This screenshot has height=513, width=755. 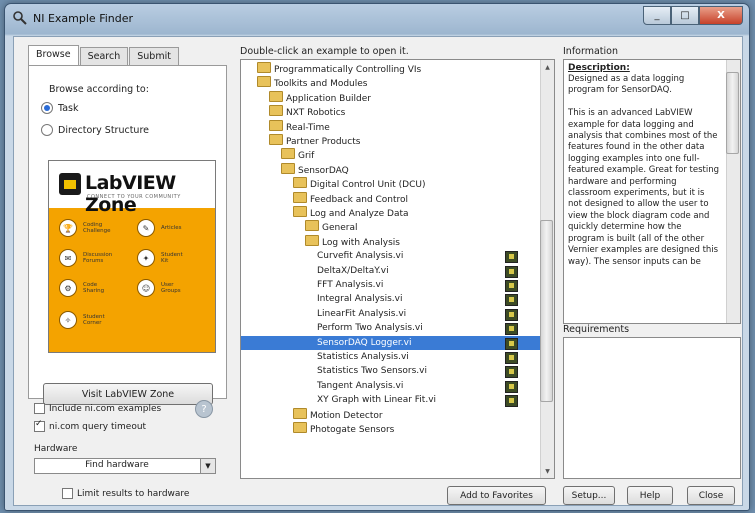 I want to click on tree-item-vi: XY Graph with Linear Fit.vi, so click(x=390, y=400).